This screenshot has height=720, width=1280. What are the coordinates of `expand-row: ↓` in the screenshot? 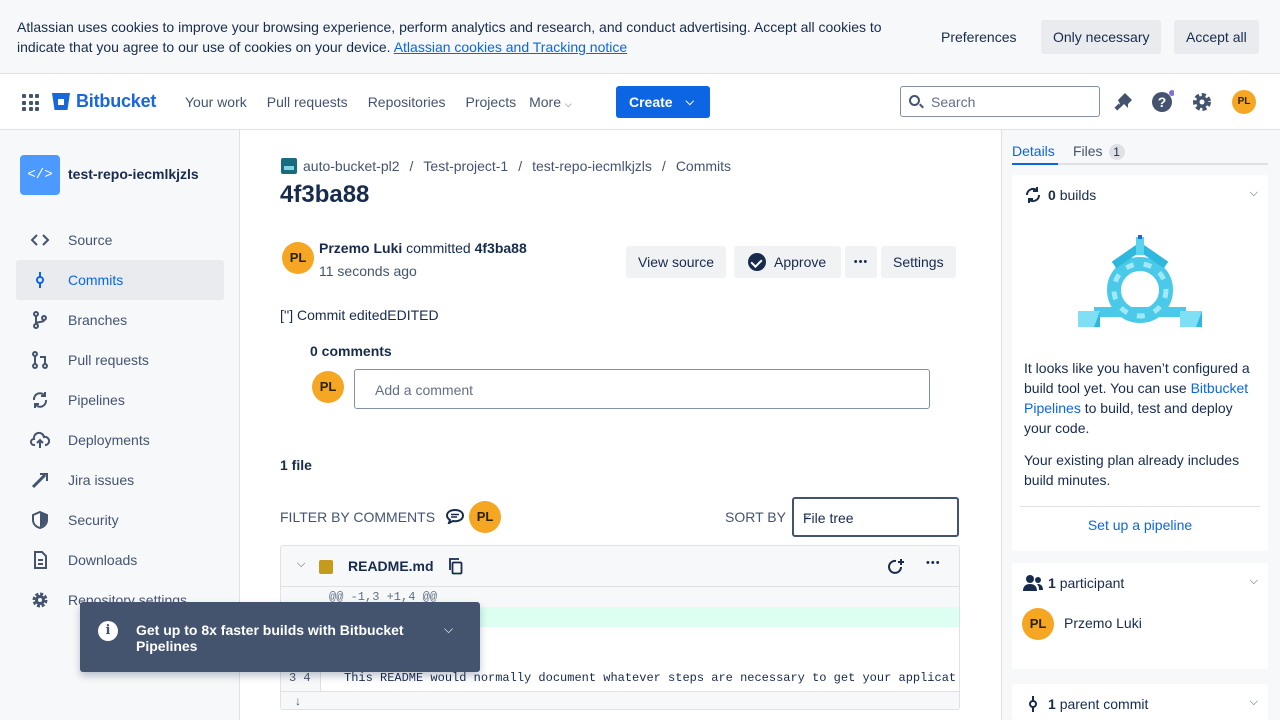 It's located at (620, 700).